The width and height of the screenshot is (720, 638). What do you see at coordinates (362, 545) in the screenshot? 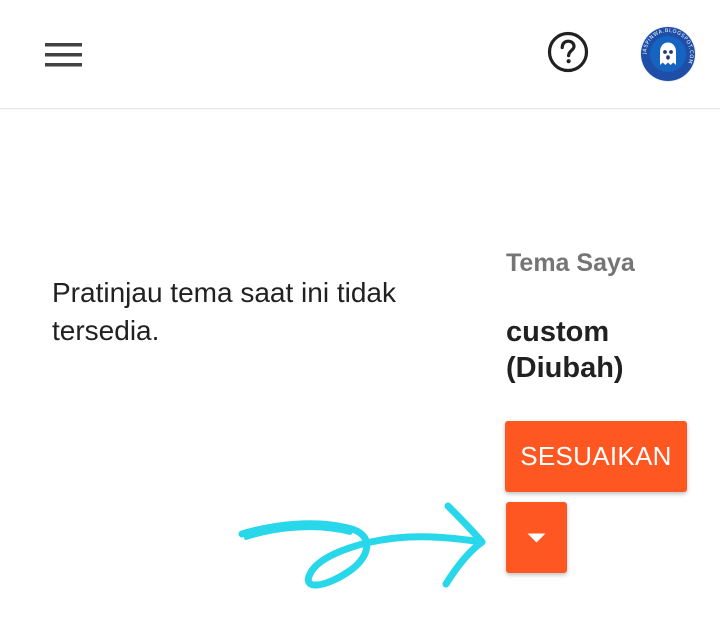
I see `hand-drawn-arrow-icon` at bounding box center [362, 545].